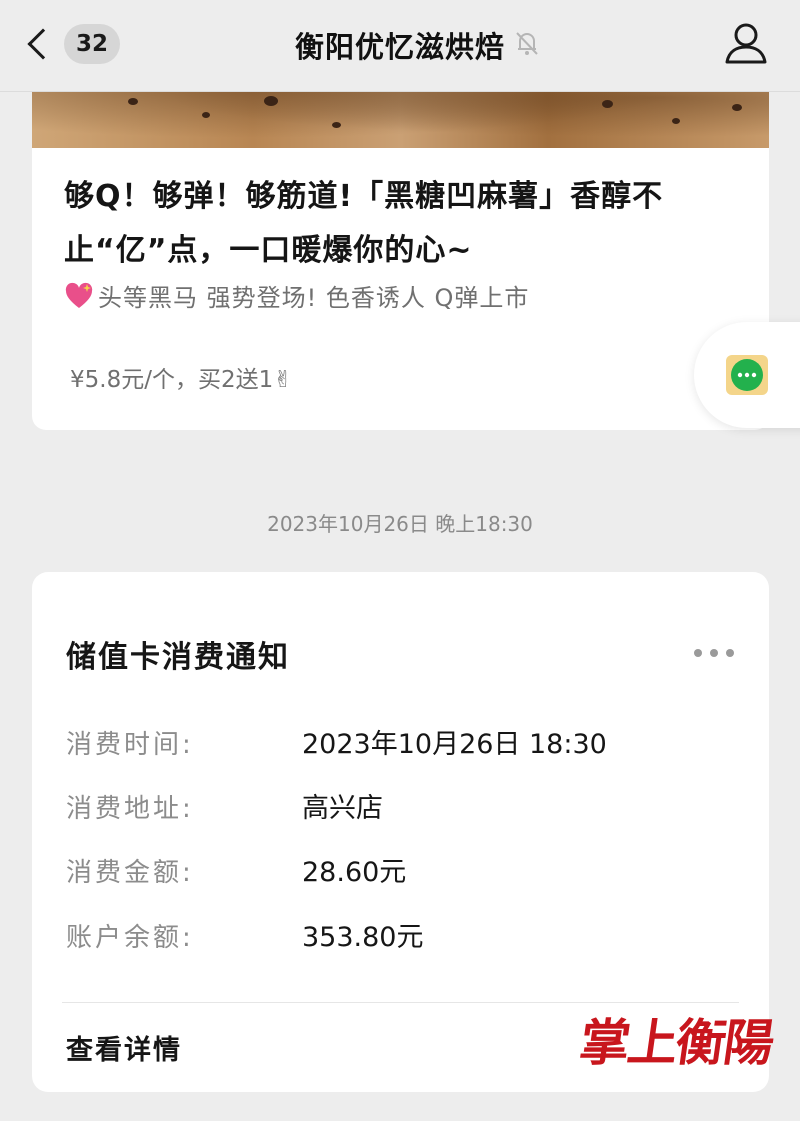  Describe the element at coordinates (454, 744) in the screenshot. I see `field-value: 2023年10月26日 18:30` at that location.